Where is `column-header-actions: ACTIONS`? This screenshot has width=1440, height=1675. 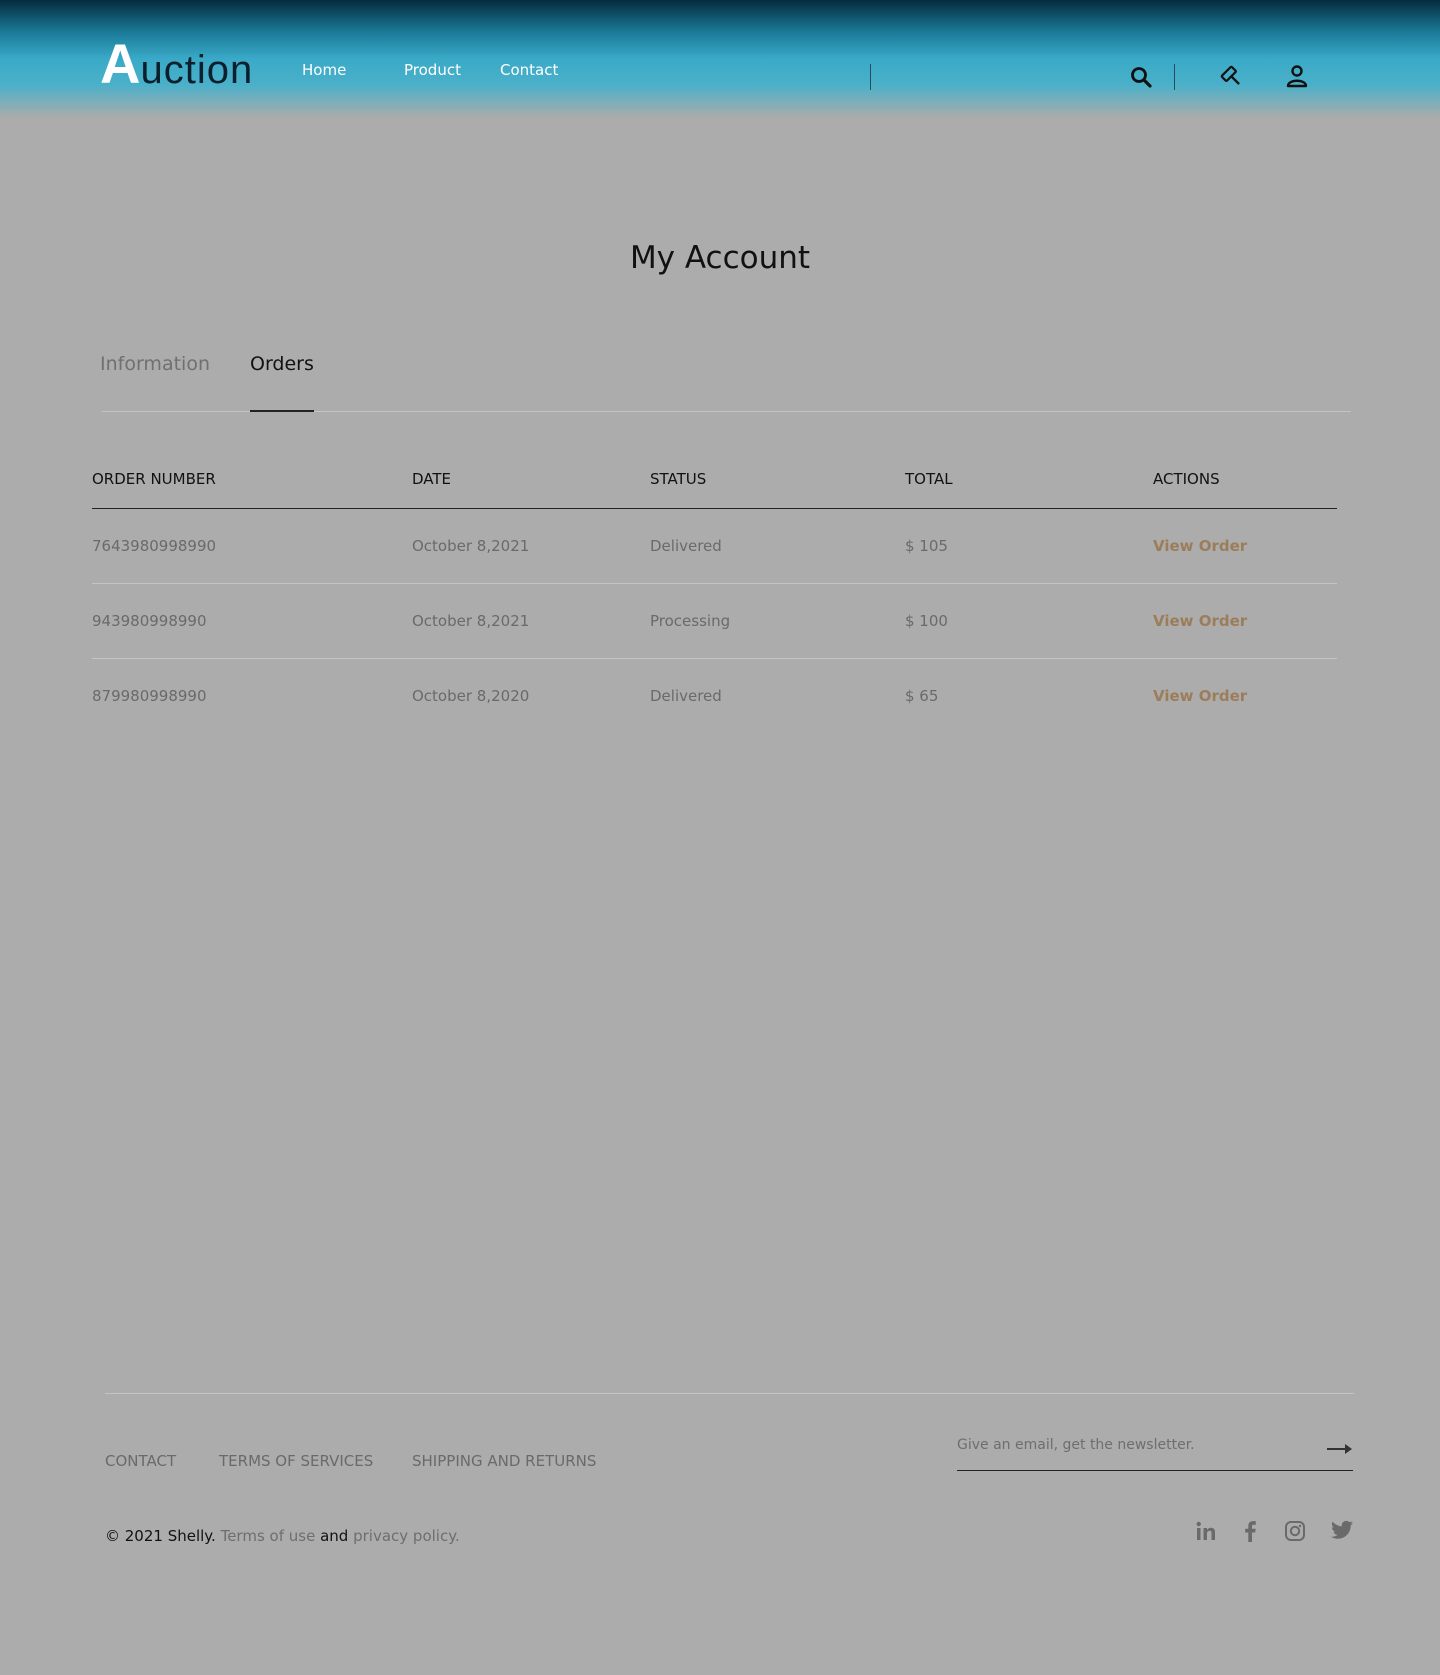
column-header-actions: ACTIONS is located at coordinates (1186, 479).